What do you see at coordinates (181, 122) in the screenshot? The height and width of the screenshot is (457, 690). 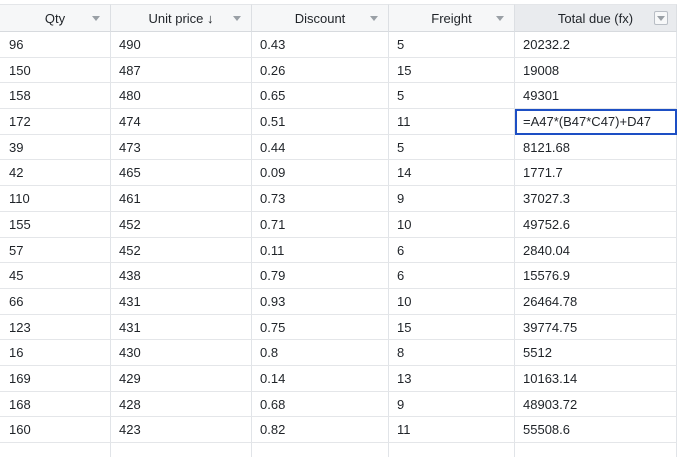 I see `cell-unit-price: 474` at bounding box center [181, 122].